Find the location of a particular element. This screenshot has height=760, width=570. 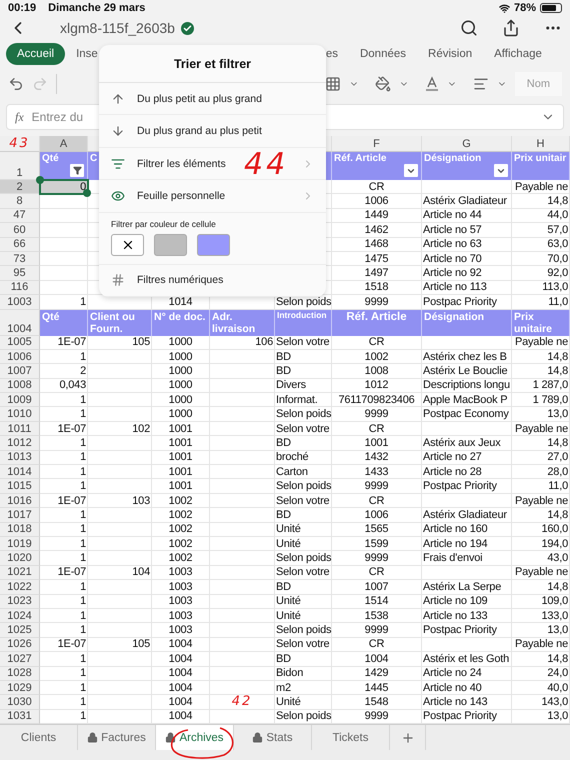

row-number: 1025 is located at coordinates (20, 630).